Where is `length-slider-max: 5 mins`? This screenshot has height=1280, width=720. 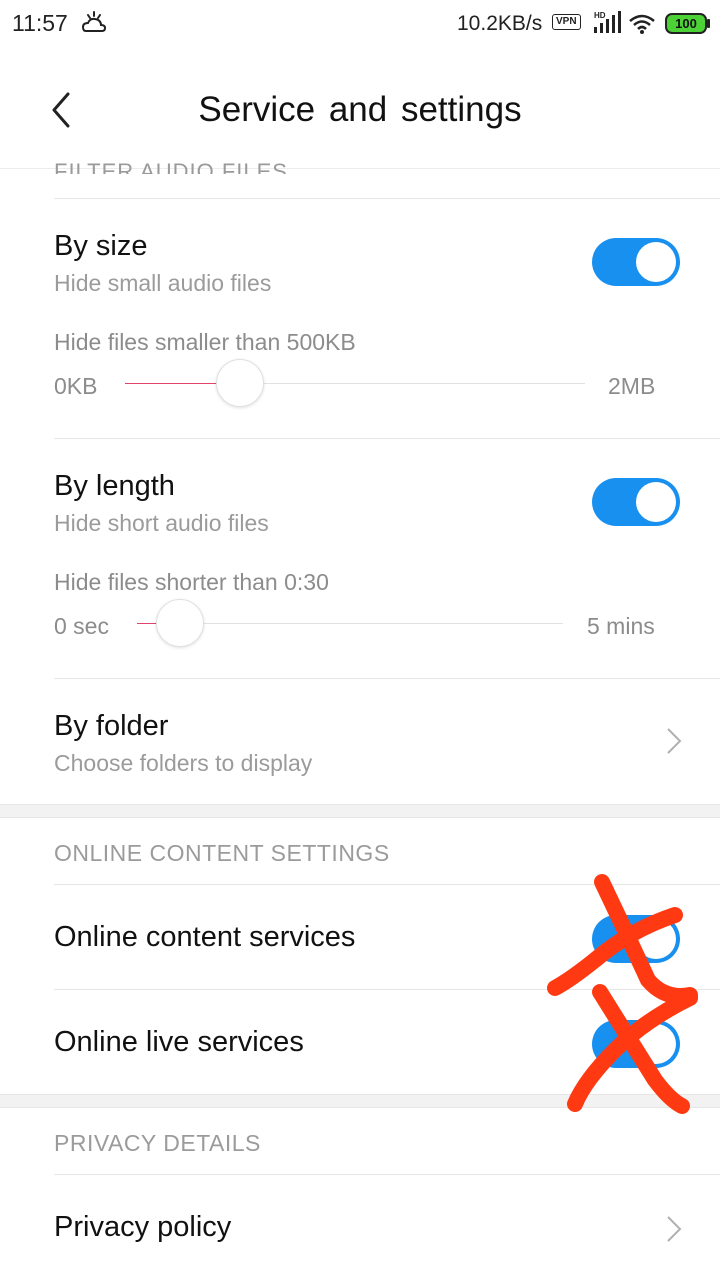 length-slider-max: 5 mins is located at coordinates (621, 626).